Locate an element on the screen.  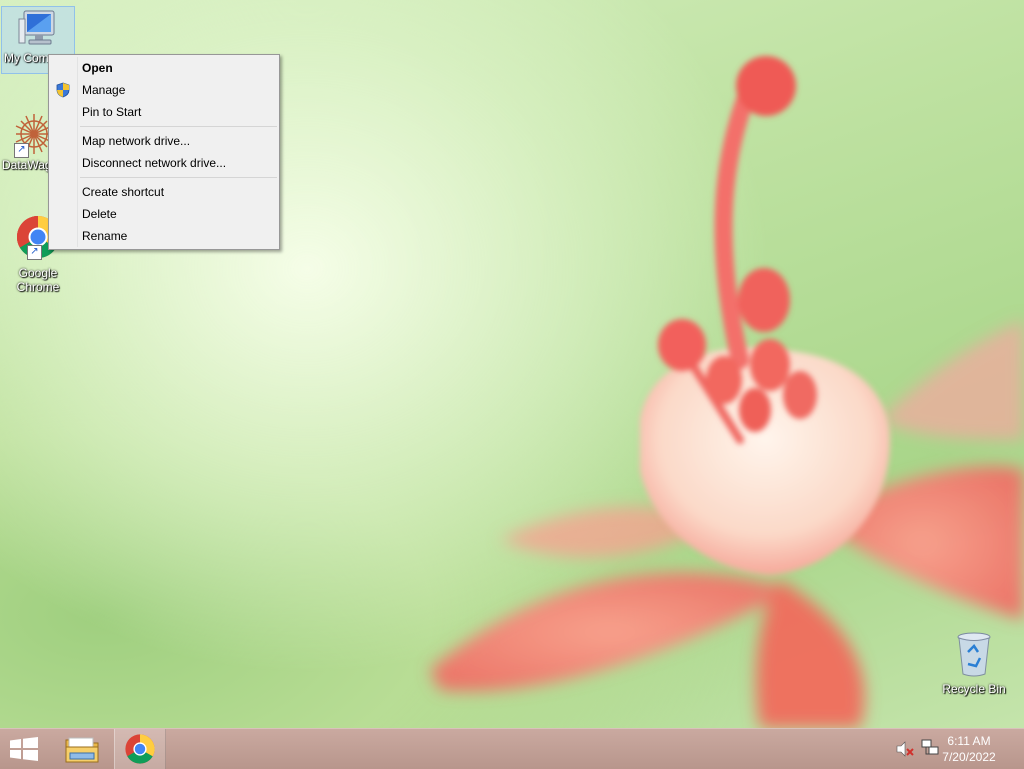
windows-logo-icon is located at coordinates (24, 749).